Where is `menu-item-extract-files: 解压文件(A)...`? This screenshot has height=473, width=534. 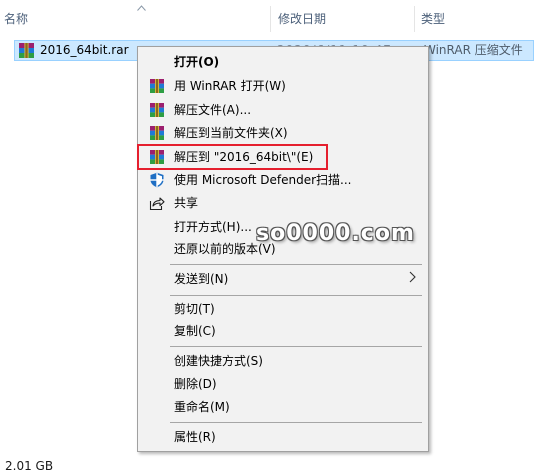 menu-item-extract-files: 解压文件(A)... is located at coordinates (283, 110).